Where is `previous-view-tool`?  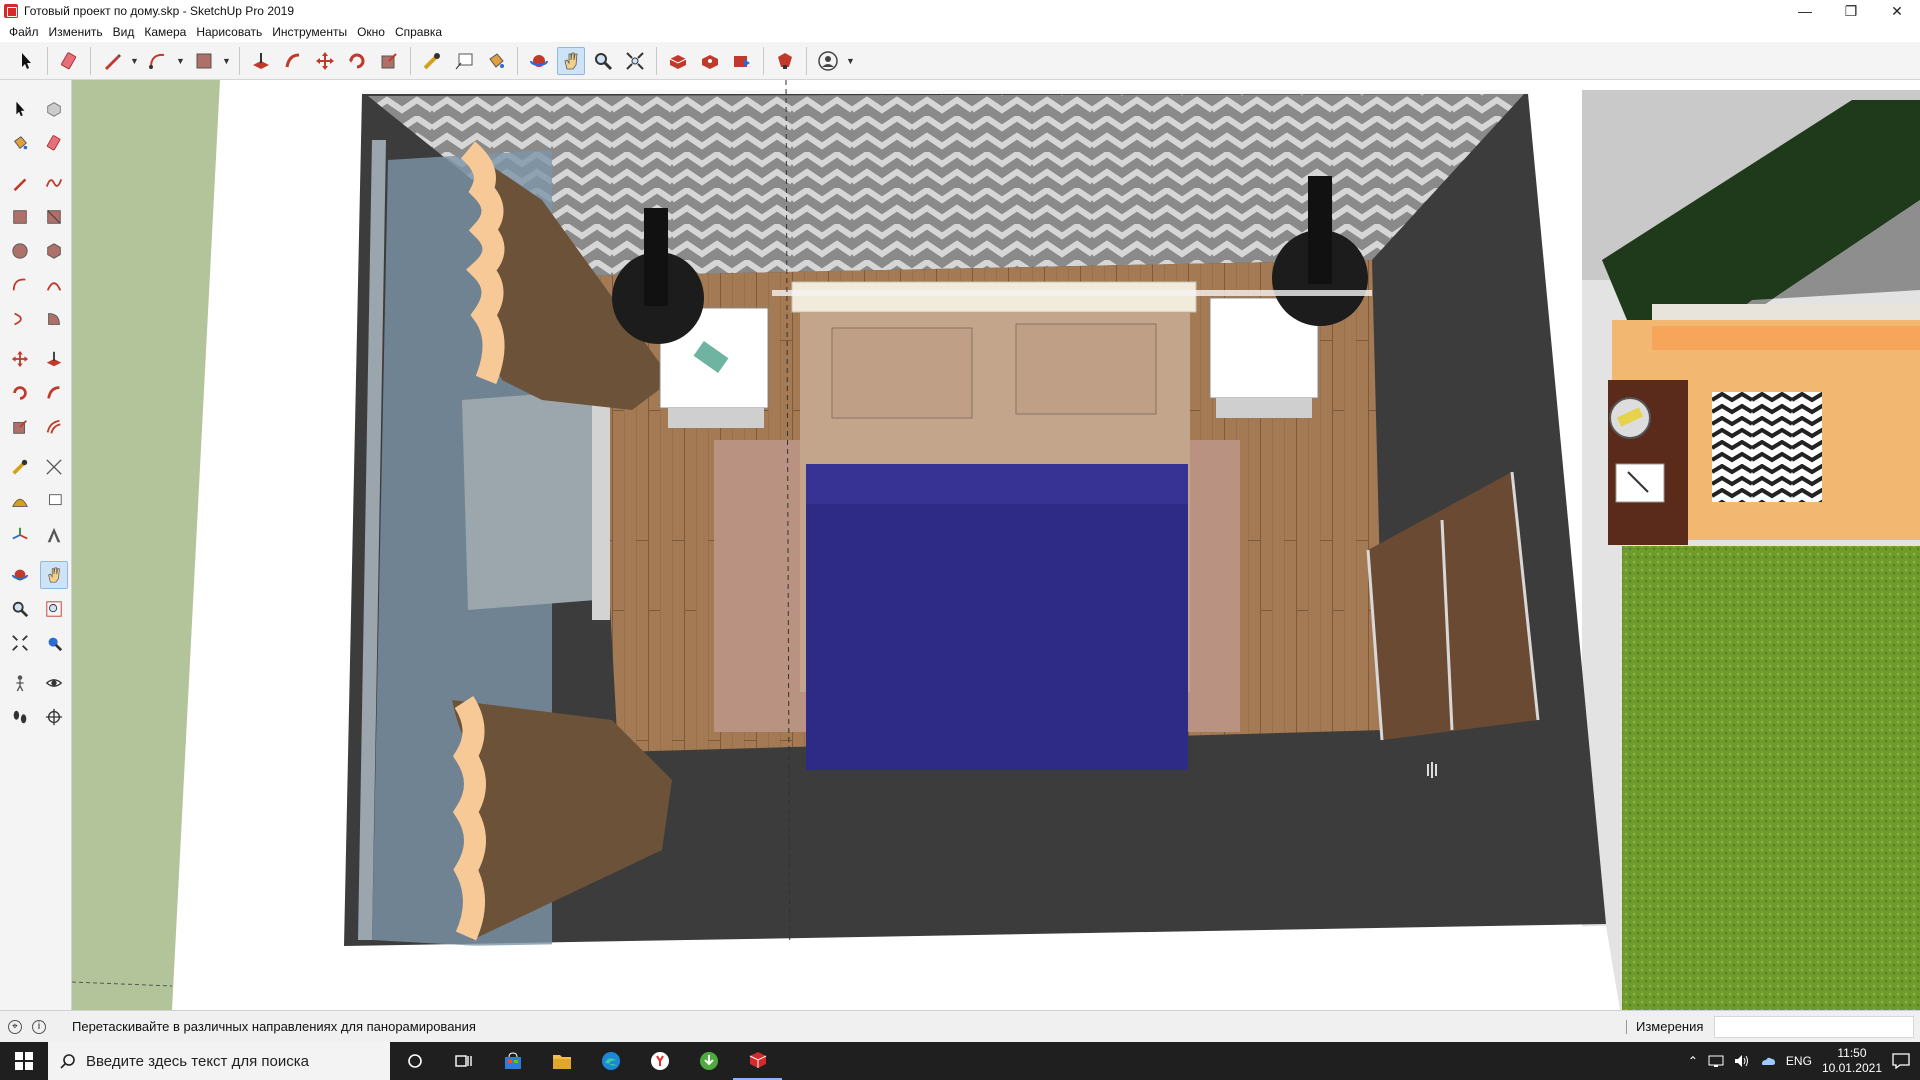 previous-view-tool is located at coordinates (54, 643).